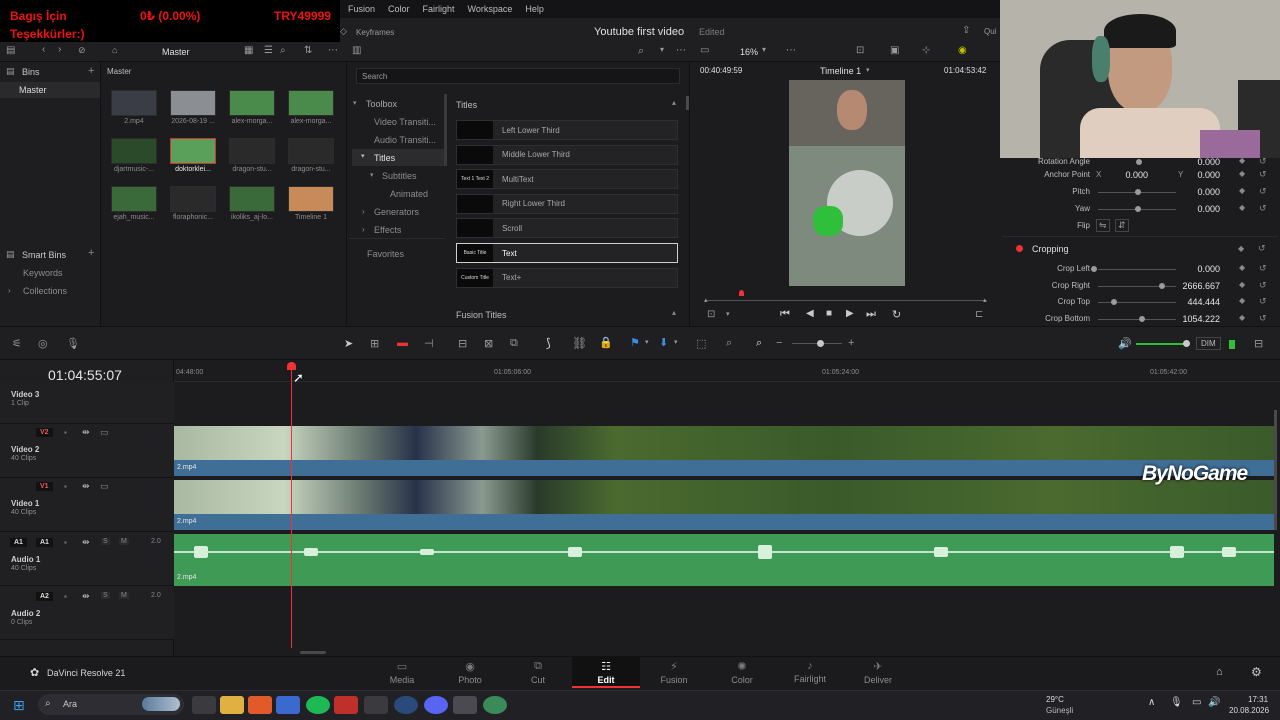 The height and width of the screenshot is (720, 1280). What do you see at coordinates (111, 704) in the screenshot?
I see `taskbar-search: ⌕ Ara` at bounding box center [111, 704].